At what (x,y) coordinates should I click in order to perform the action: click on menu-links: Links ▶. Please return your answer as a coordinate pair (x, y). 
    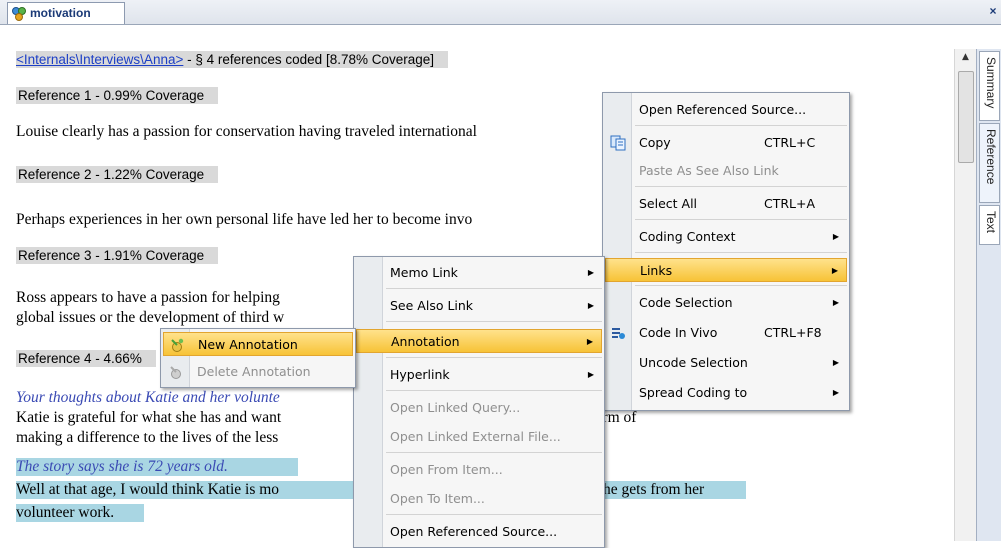
    Looking at the image, I should click on (726, 270).